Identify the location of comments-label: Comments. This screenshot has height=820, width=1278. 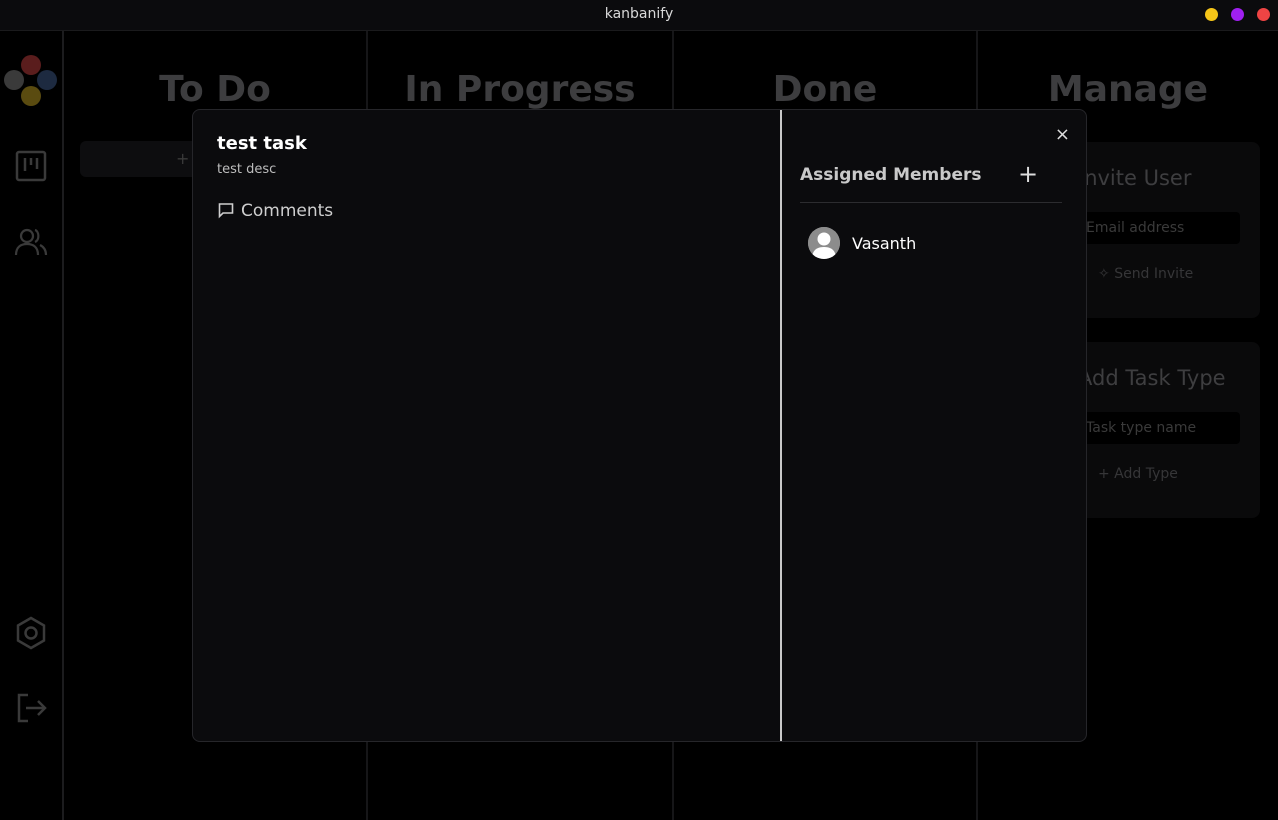
(287, 211).